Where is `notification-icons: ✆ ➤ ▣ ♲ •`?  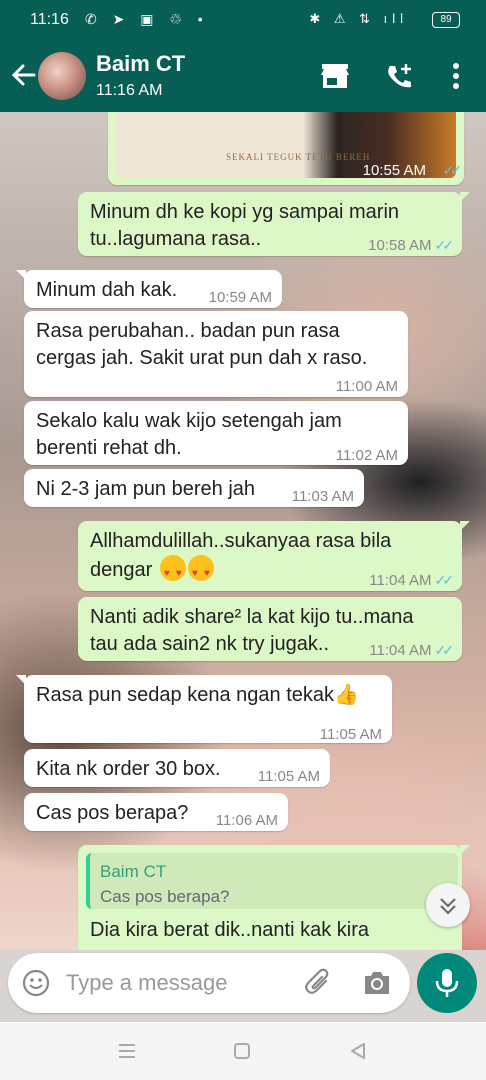
notification-icons: ✆ ➤ ▣ ♲ • is located at coordinates (147, 19).